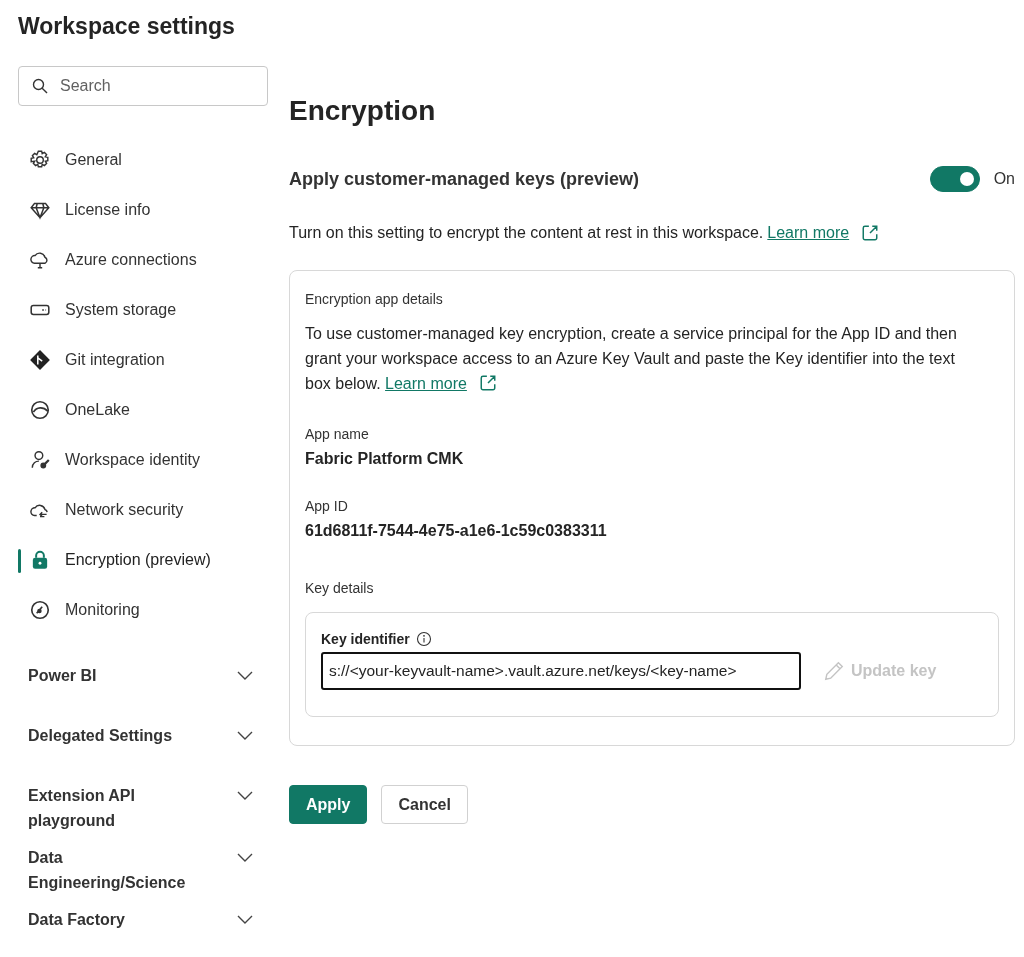 The image size is (1024, 957). What do you see at coordinates (1004, 179) in the screenshot?
I see `toggle-state: On` at bounding box center [1004, 179].